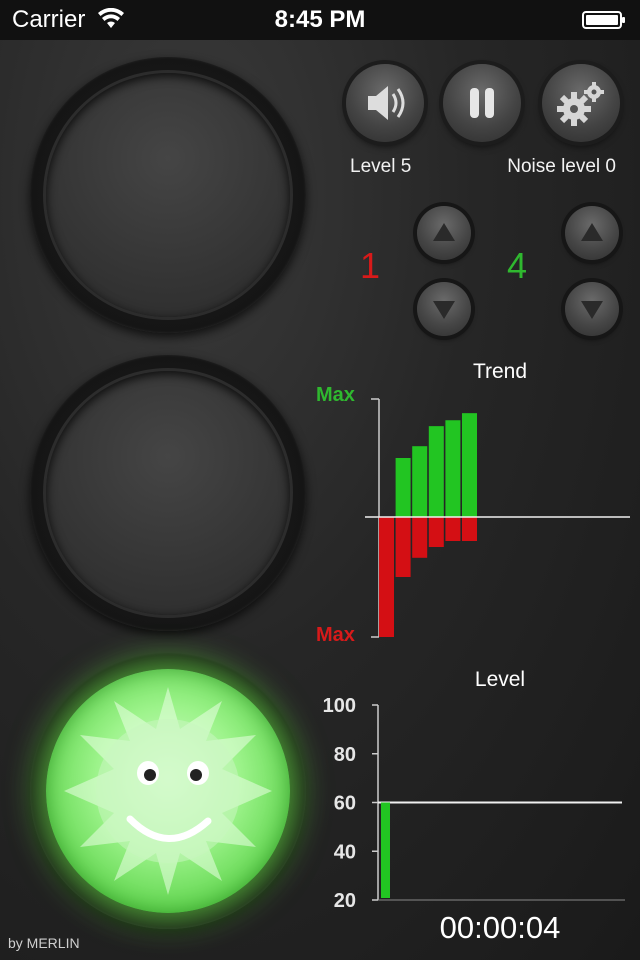 Image resolution: width=640 pixels, height=960 pixels. What do you see at coordinates (335, 395) in the screenshot?
I see `trend-max-top-label: Max` at bounding box center [335, 395].